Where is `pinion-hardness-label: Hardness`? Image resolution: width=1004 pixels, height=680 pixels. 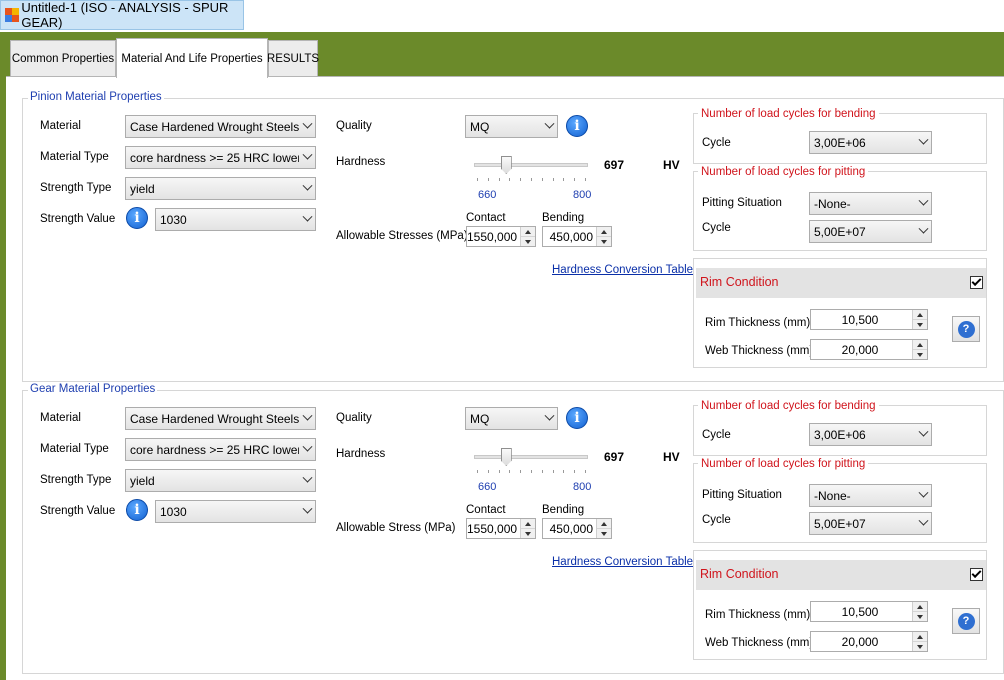 pinion-hardness-label: Hardness is located at coordinates (361, 162).